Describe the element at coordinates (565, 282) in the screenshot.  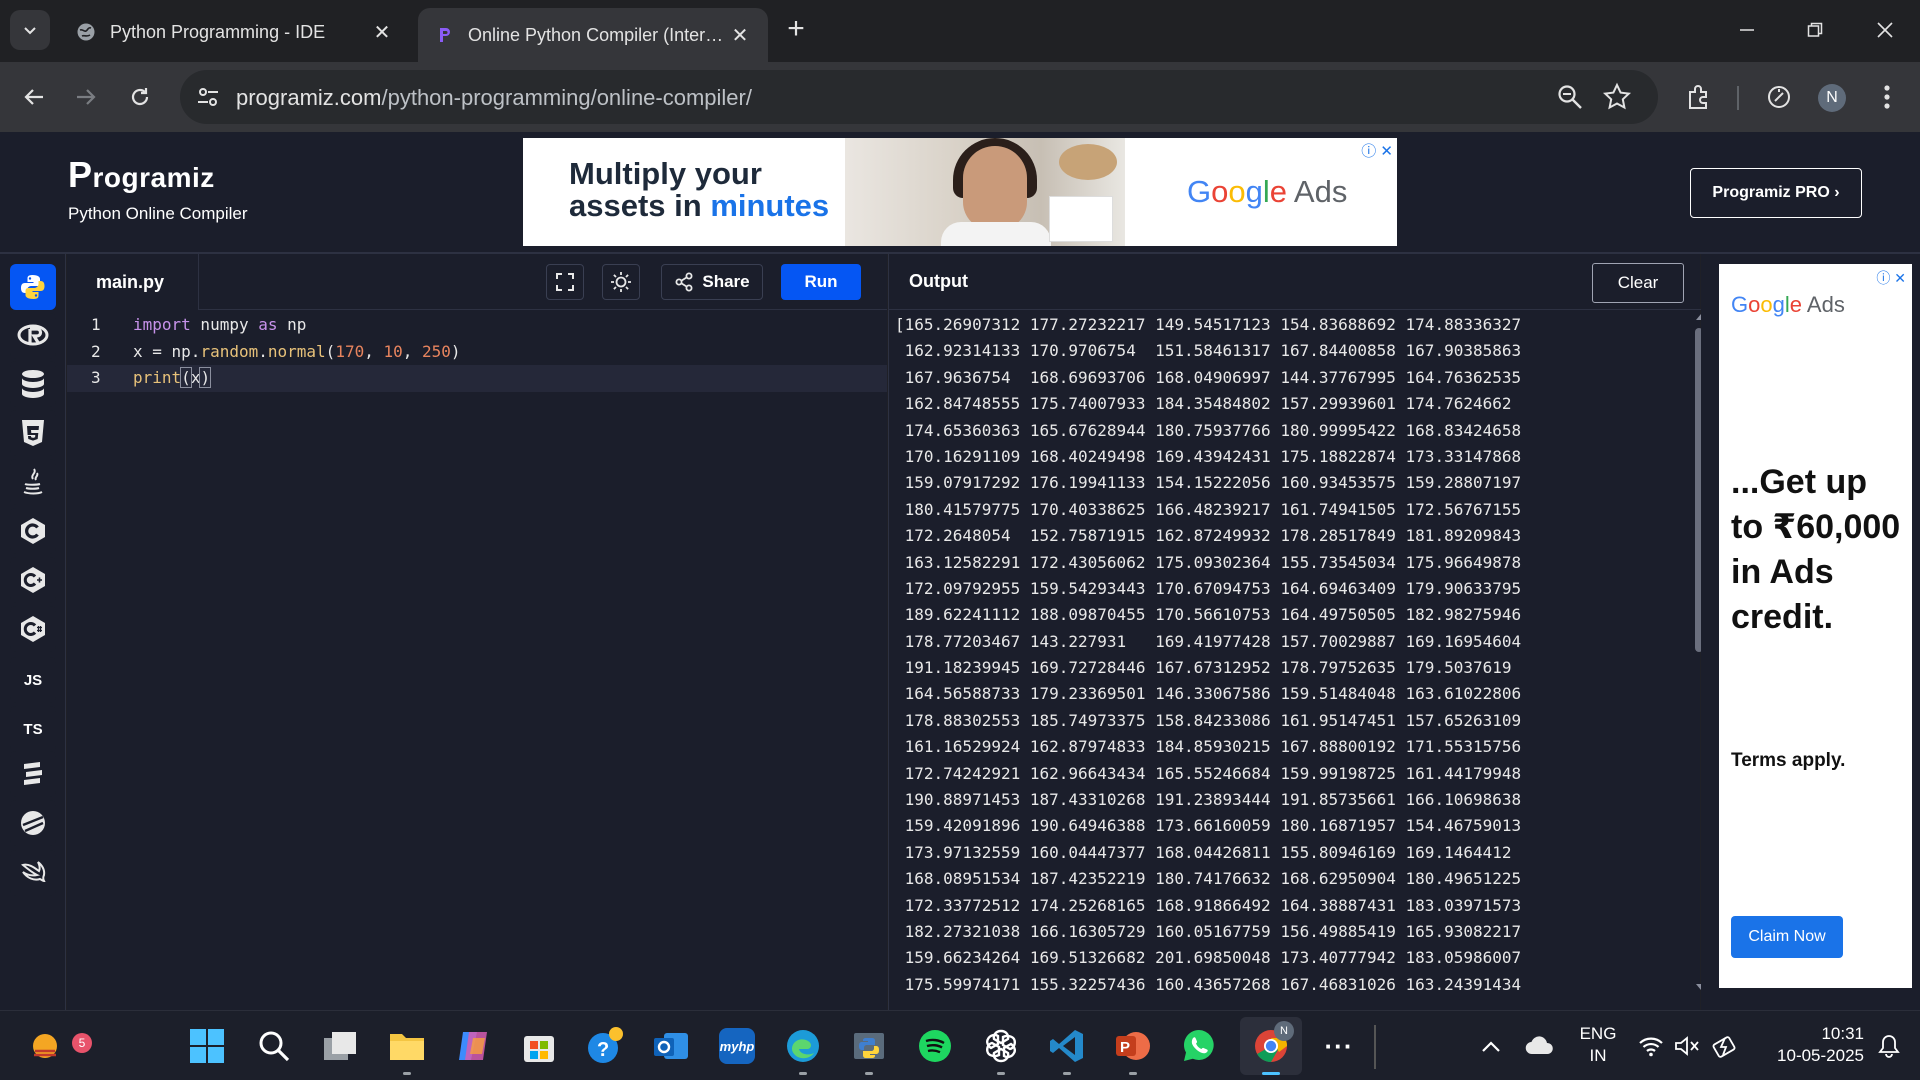
I see `fullscreen-button` at that location.